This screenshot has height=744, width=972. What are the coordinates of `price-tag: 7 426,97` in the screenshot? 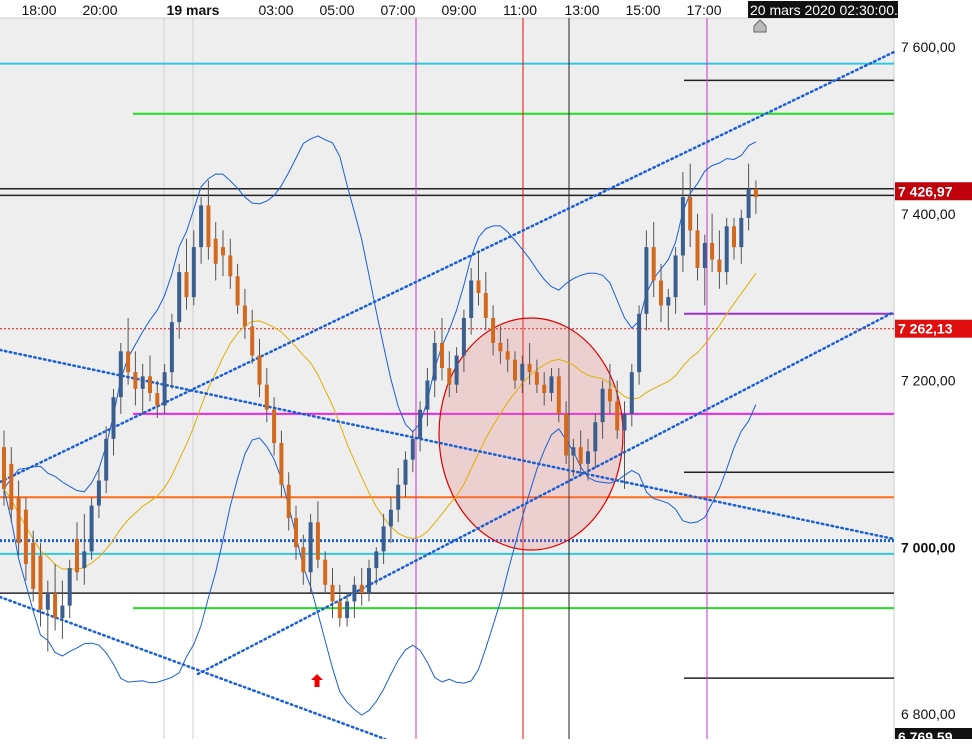 It's located at (933, 191).